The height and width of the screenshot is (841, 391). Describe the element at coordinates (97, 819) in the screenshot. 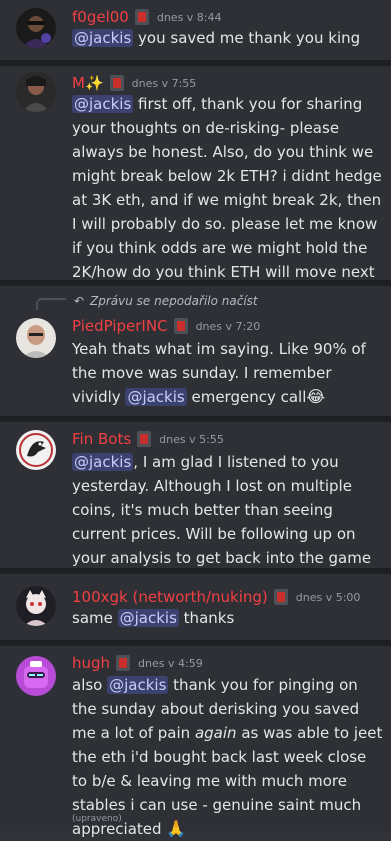

I see `edited-label: (upraveno)` at that location.